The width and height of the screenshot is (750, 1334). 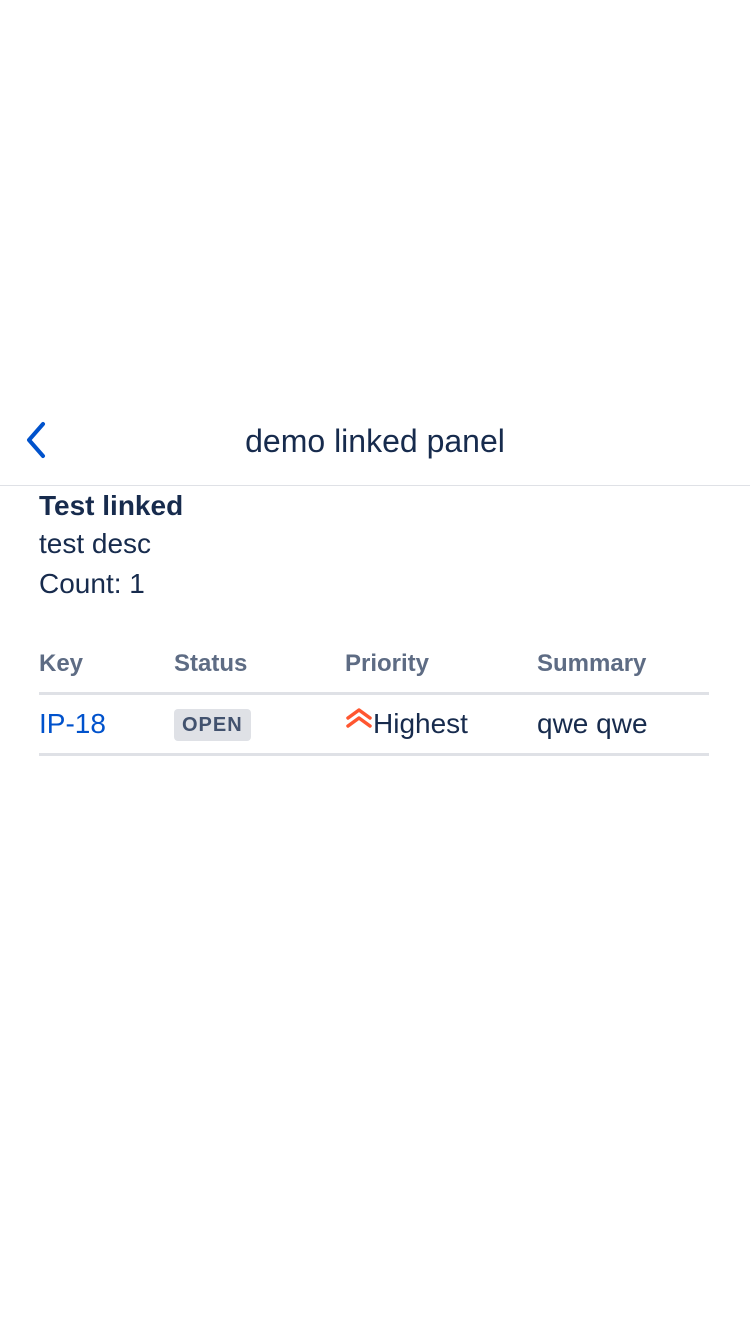 I want to click on issue-key-link: IP-18, so click(x=72, y=723).